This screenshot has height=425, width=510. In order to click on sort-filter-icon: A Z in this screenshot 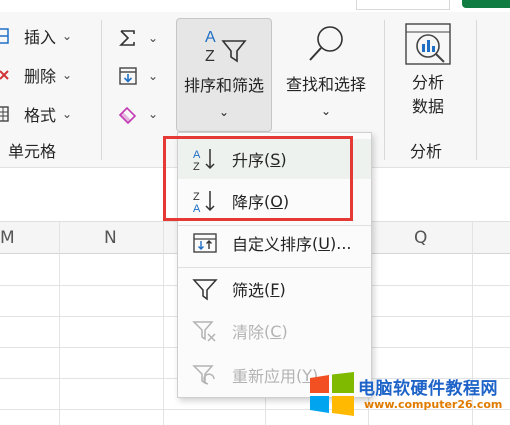, I will do `click(225, 45)`.